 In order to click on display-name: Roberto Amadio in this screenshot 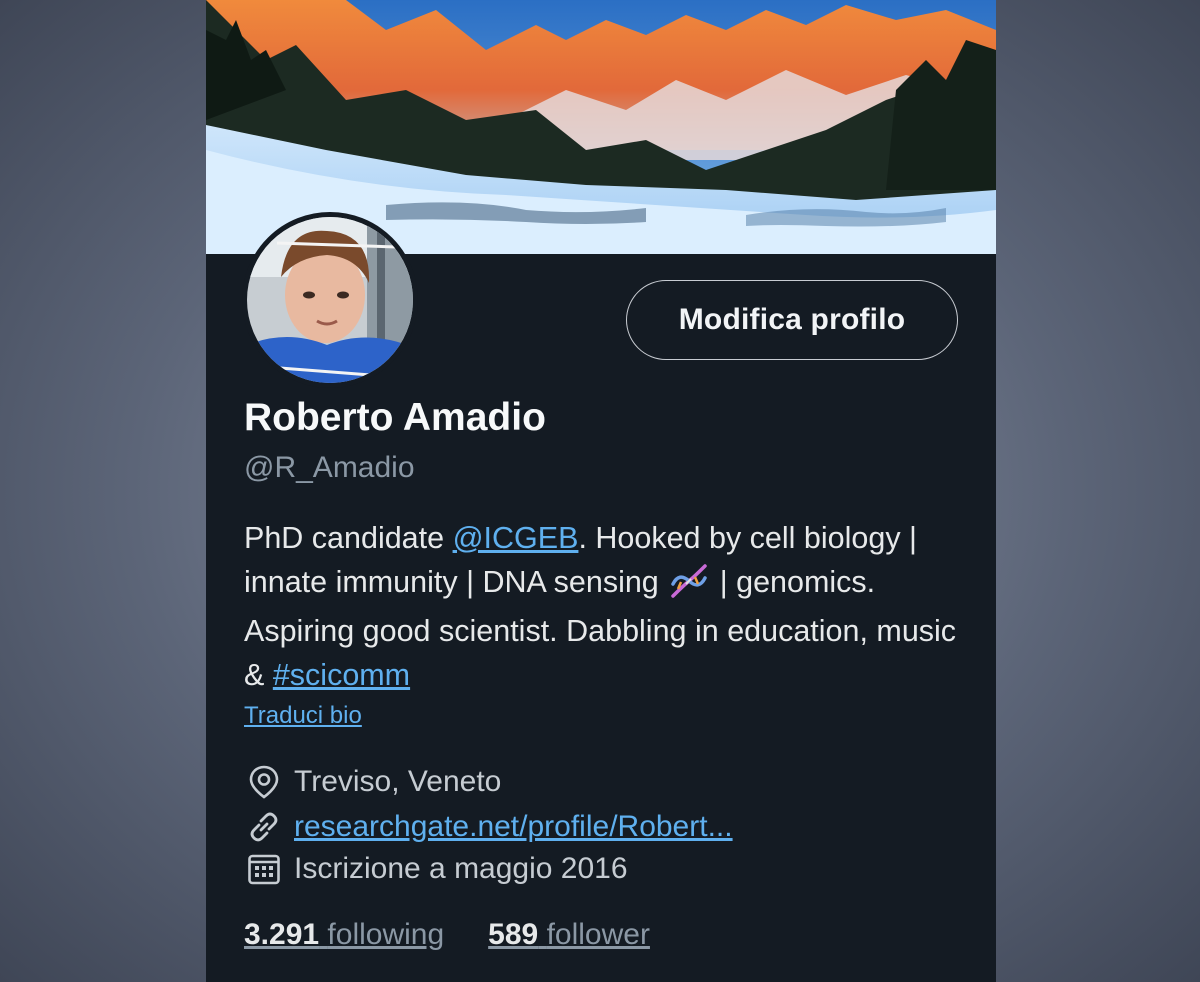, I will do `click(395, 417)`.